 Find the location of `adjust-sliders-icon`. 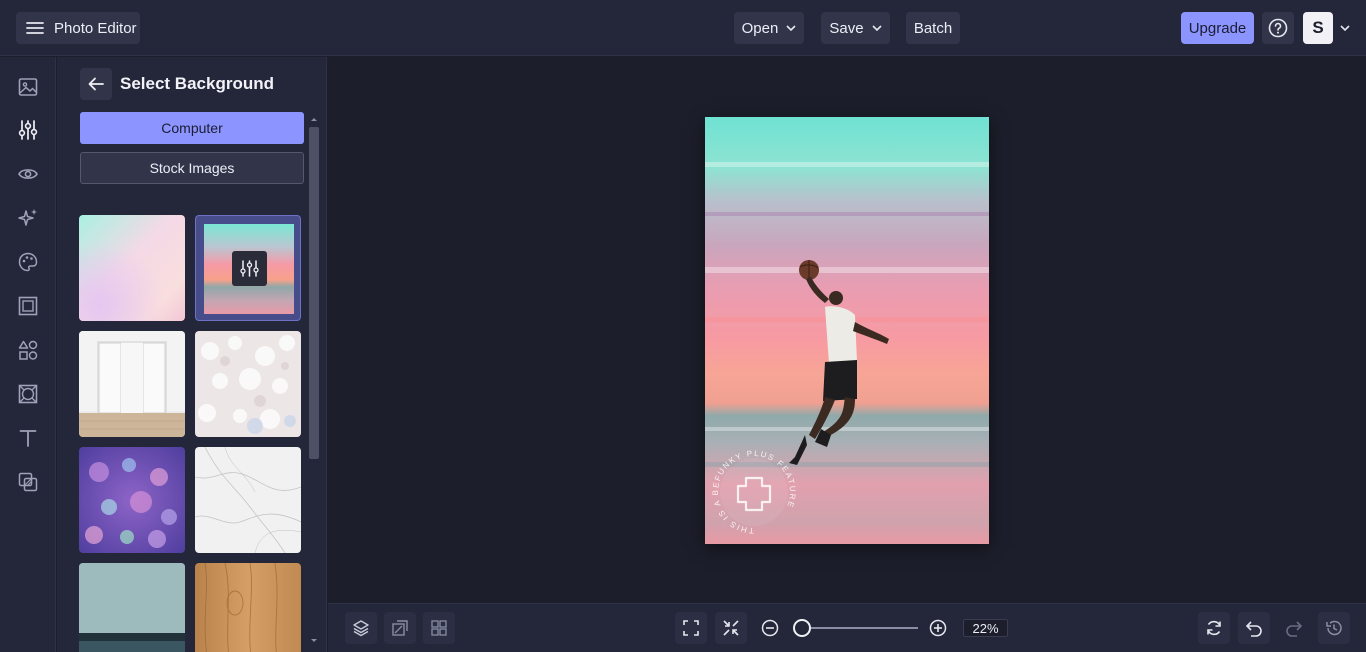

adjust-sliders-icon is located at coordinates (249, 268).